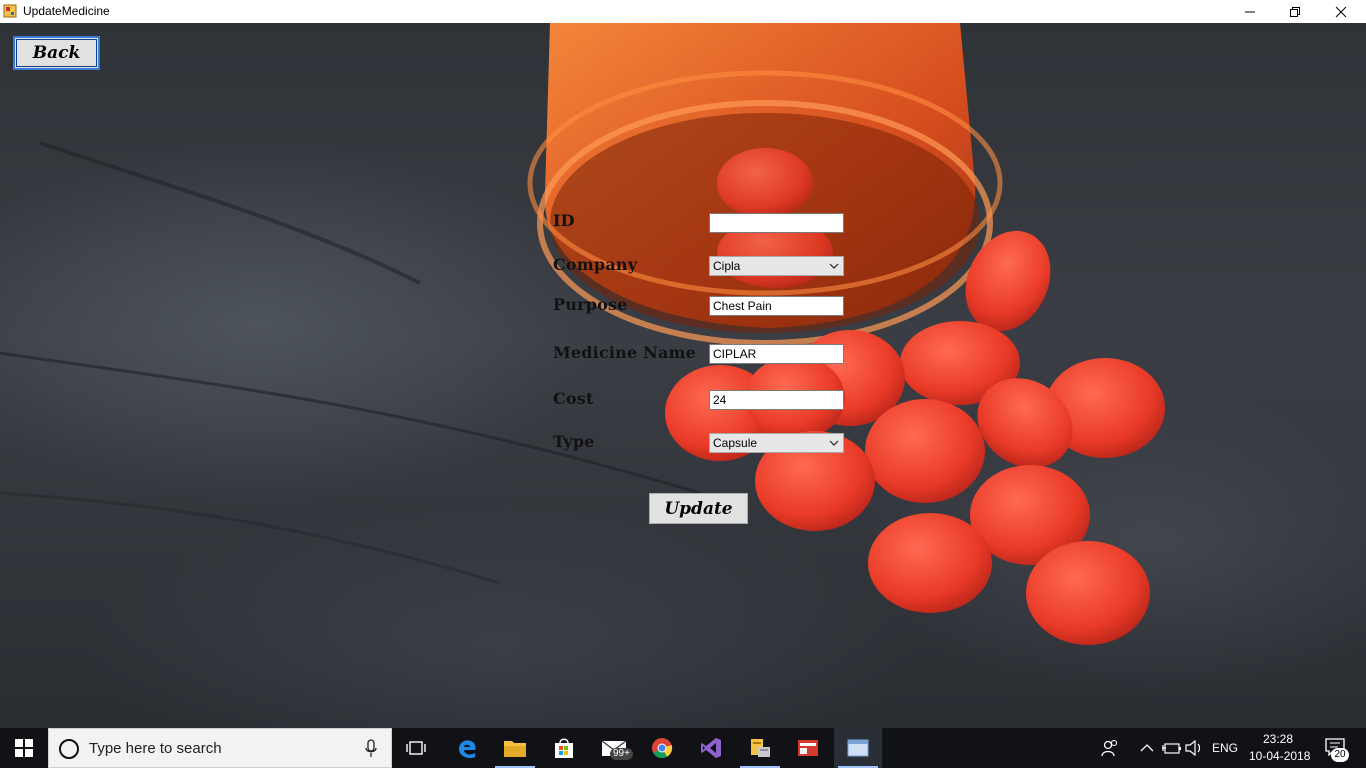 Image resolution: width=1366 pixels, height=768 pixels. Describe the element at coordinates (1171, 748) in the screenshot. I see `battery-plug-icon` at that location.